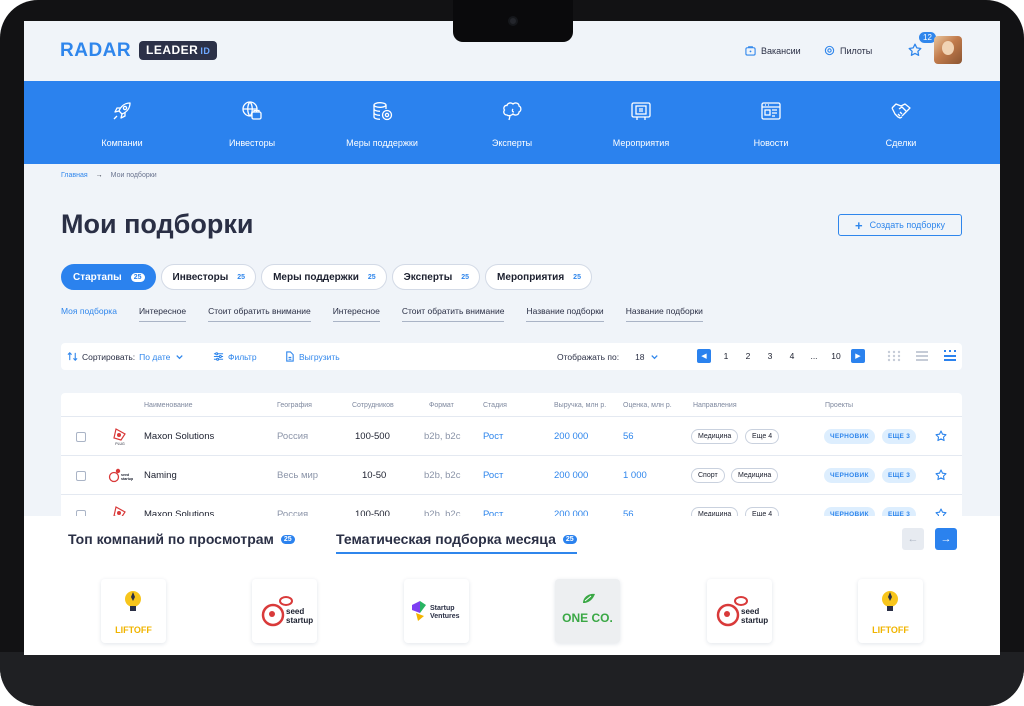  What do you see at coordinates (704, 356) in the screenshot?
I see `pagination-prev-button: ◀` at bounding box center [704, 356].